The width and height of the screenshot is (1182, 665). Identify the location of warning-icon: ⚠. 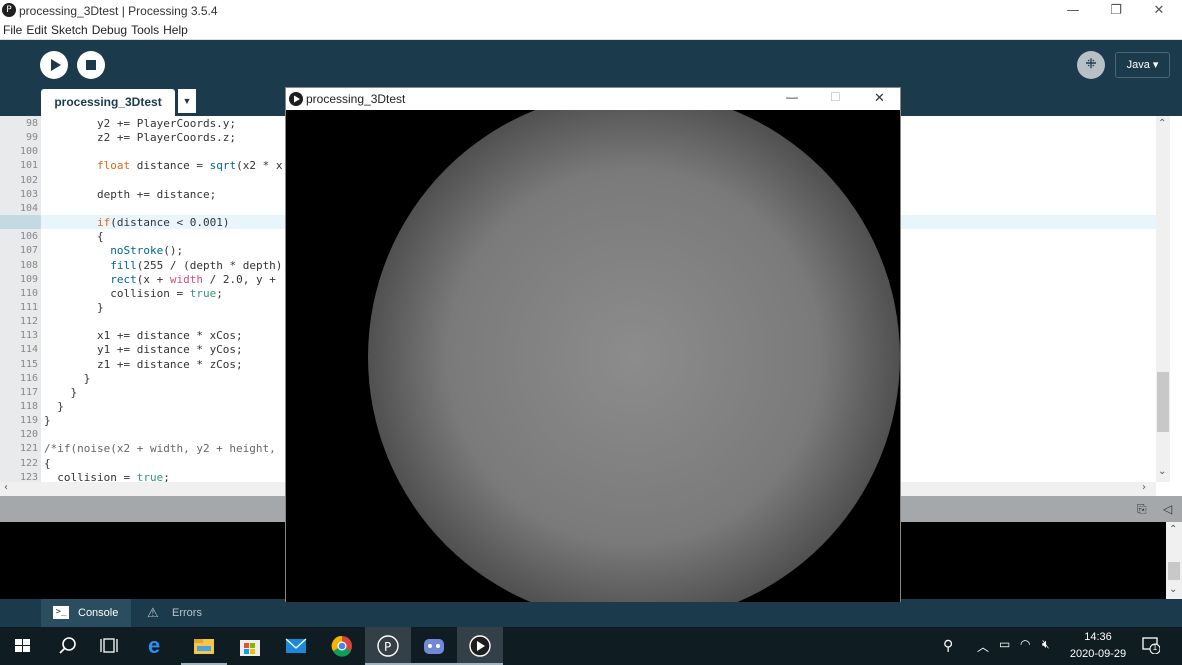
(153, 612).